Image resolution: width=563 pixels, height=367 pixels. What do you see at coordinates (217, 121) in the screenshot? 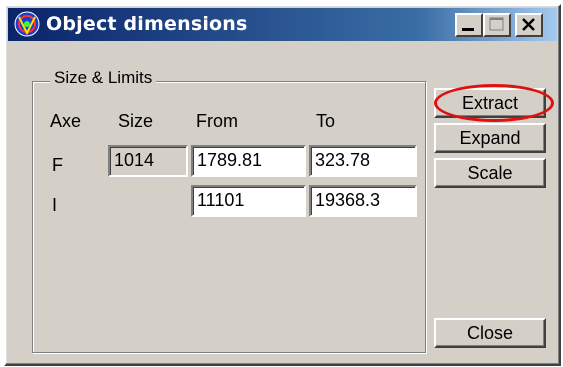
I see `header-from: From` at bounding box center [217, 121].